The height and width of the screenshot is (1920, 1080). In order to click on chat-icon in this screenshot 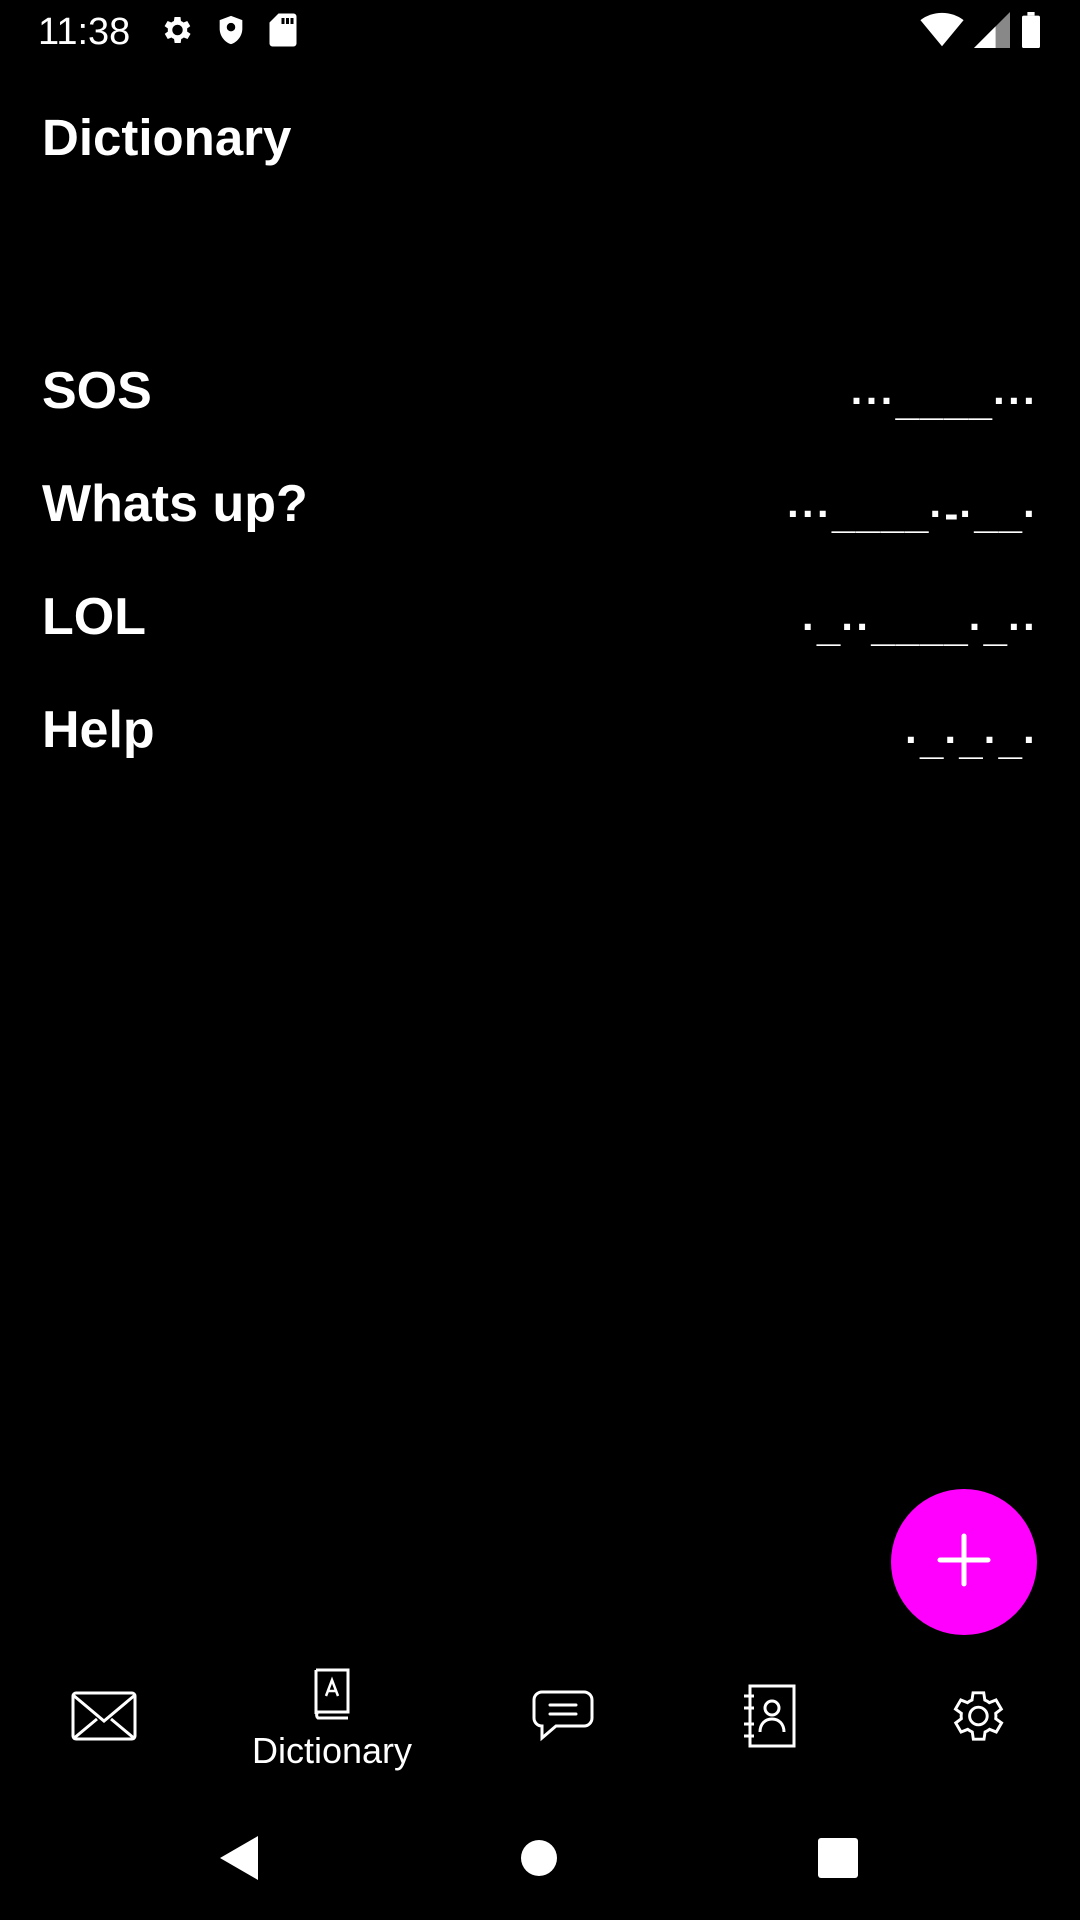, I will do `click(563, 1718)`.